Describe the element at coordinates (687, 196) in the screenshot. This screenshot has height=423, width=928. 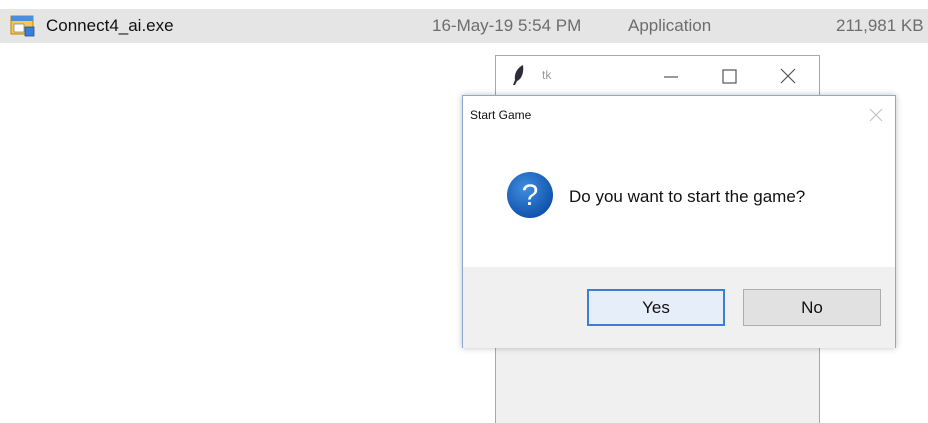
I see `dialog-message: Do you want to start the game?` at that location.